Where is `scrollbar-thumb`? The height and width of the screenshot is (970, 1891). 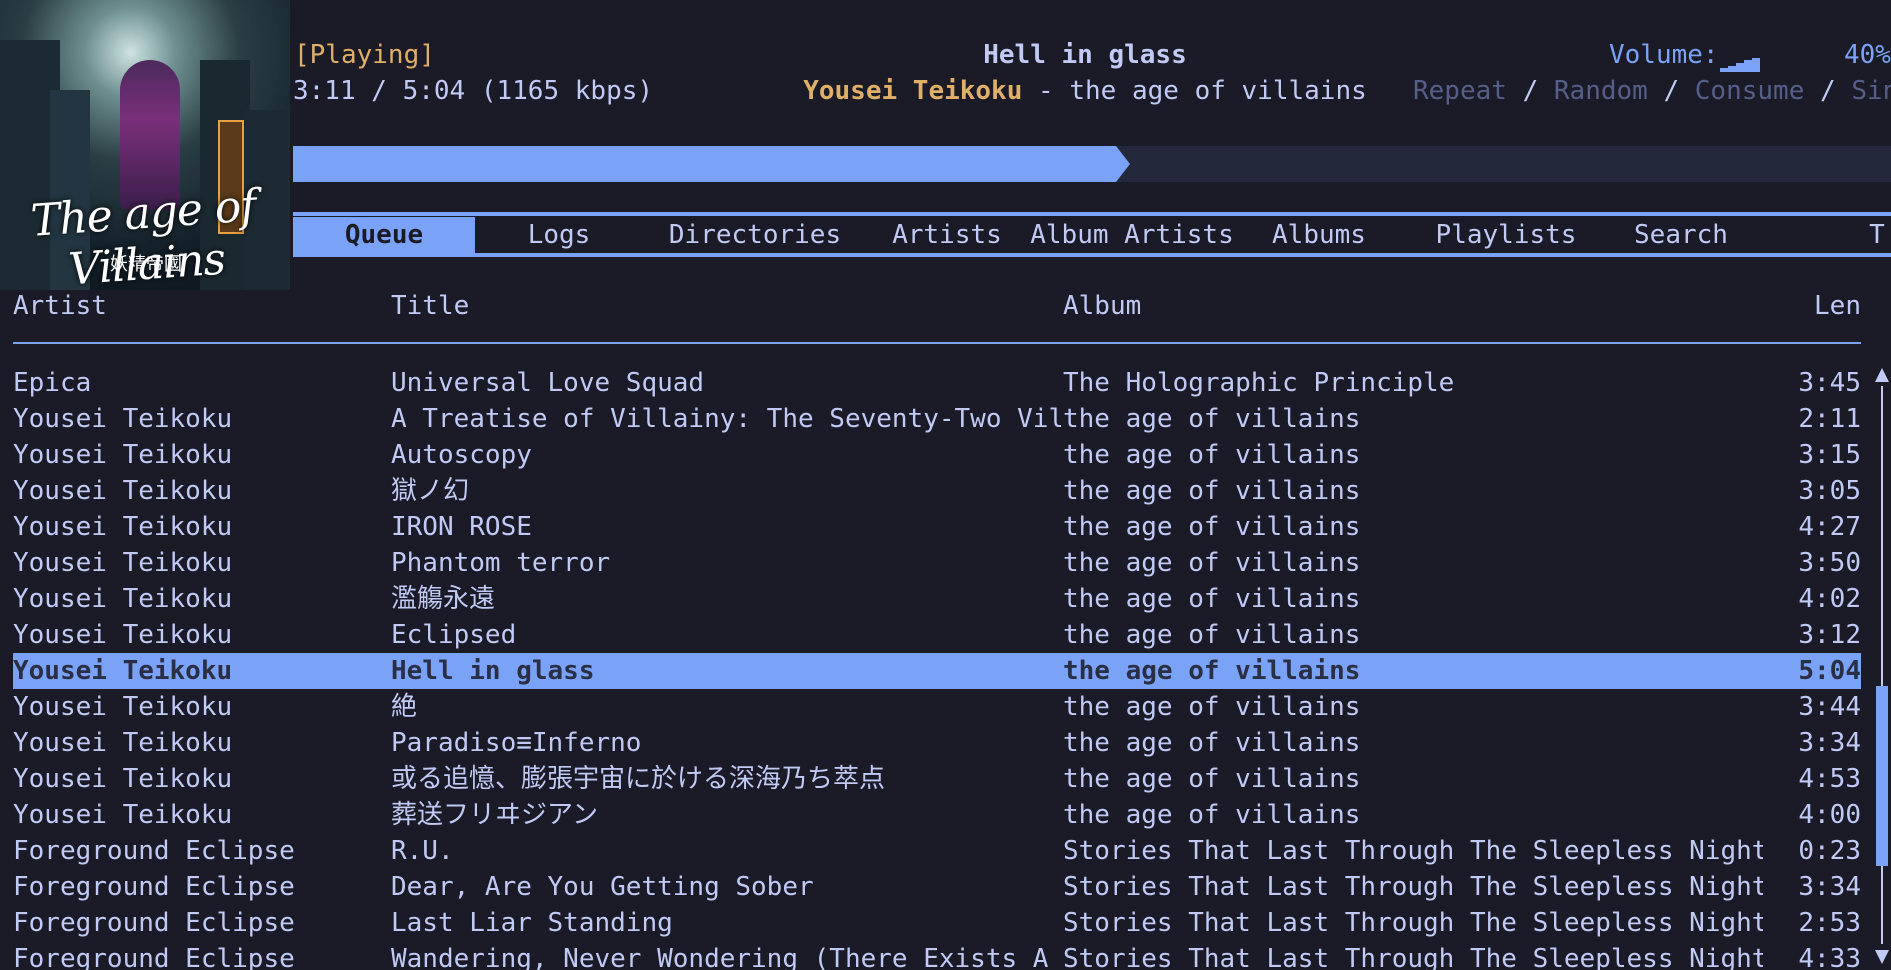 scrollbar-thumb is located at coordinates (1882, 776).